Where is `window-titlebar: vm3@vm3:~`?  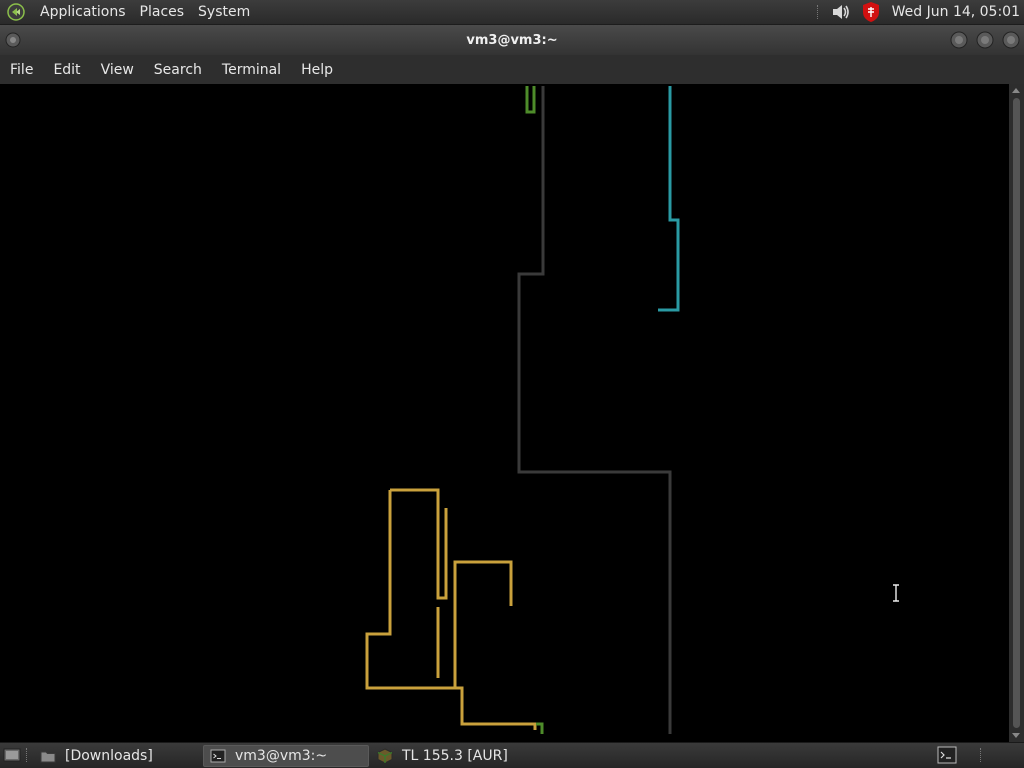
window-titlebar: vm3@vm3:~ is located at coordinates (512, 40).